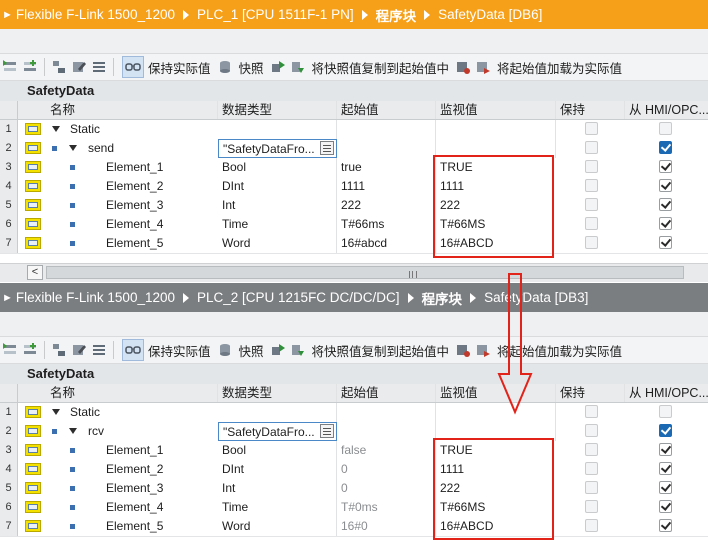 The height and width of the screenshot is (542, 708). What do you see at coordinates (277, 393) in the screenshot?
I see `column-header-data-type: 数据类型` at bounding box center [277, 393].